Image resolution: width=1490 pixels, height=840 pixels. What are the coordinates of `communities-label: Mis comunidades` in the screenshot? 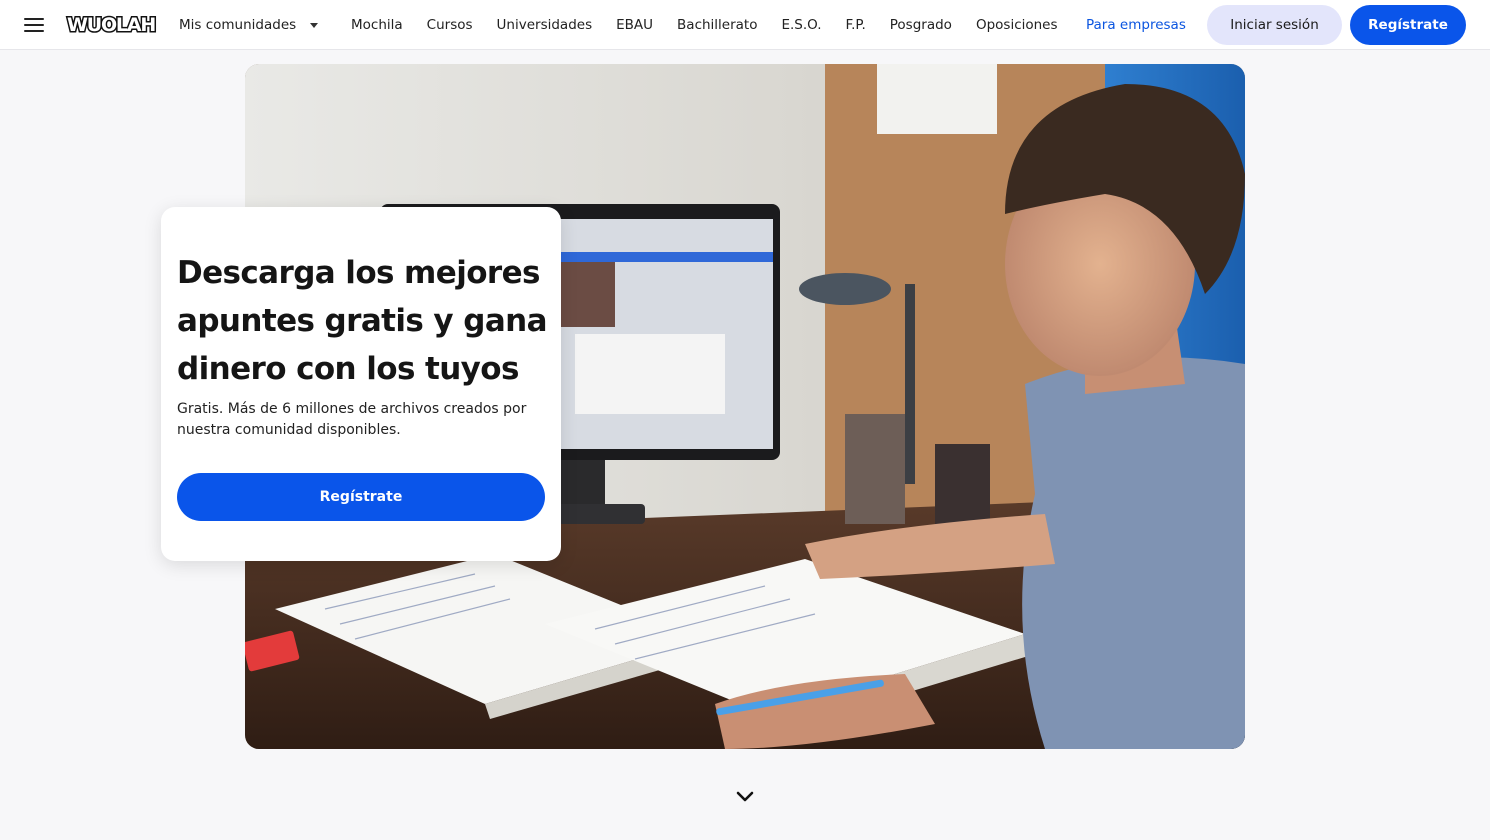 It's located at (238, 25).